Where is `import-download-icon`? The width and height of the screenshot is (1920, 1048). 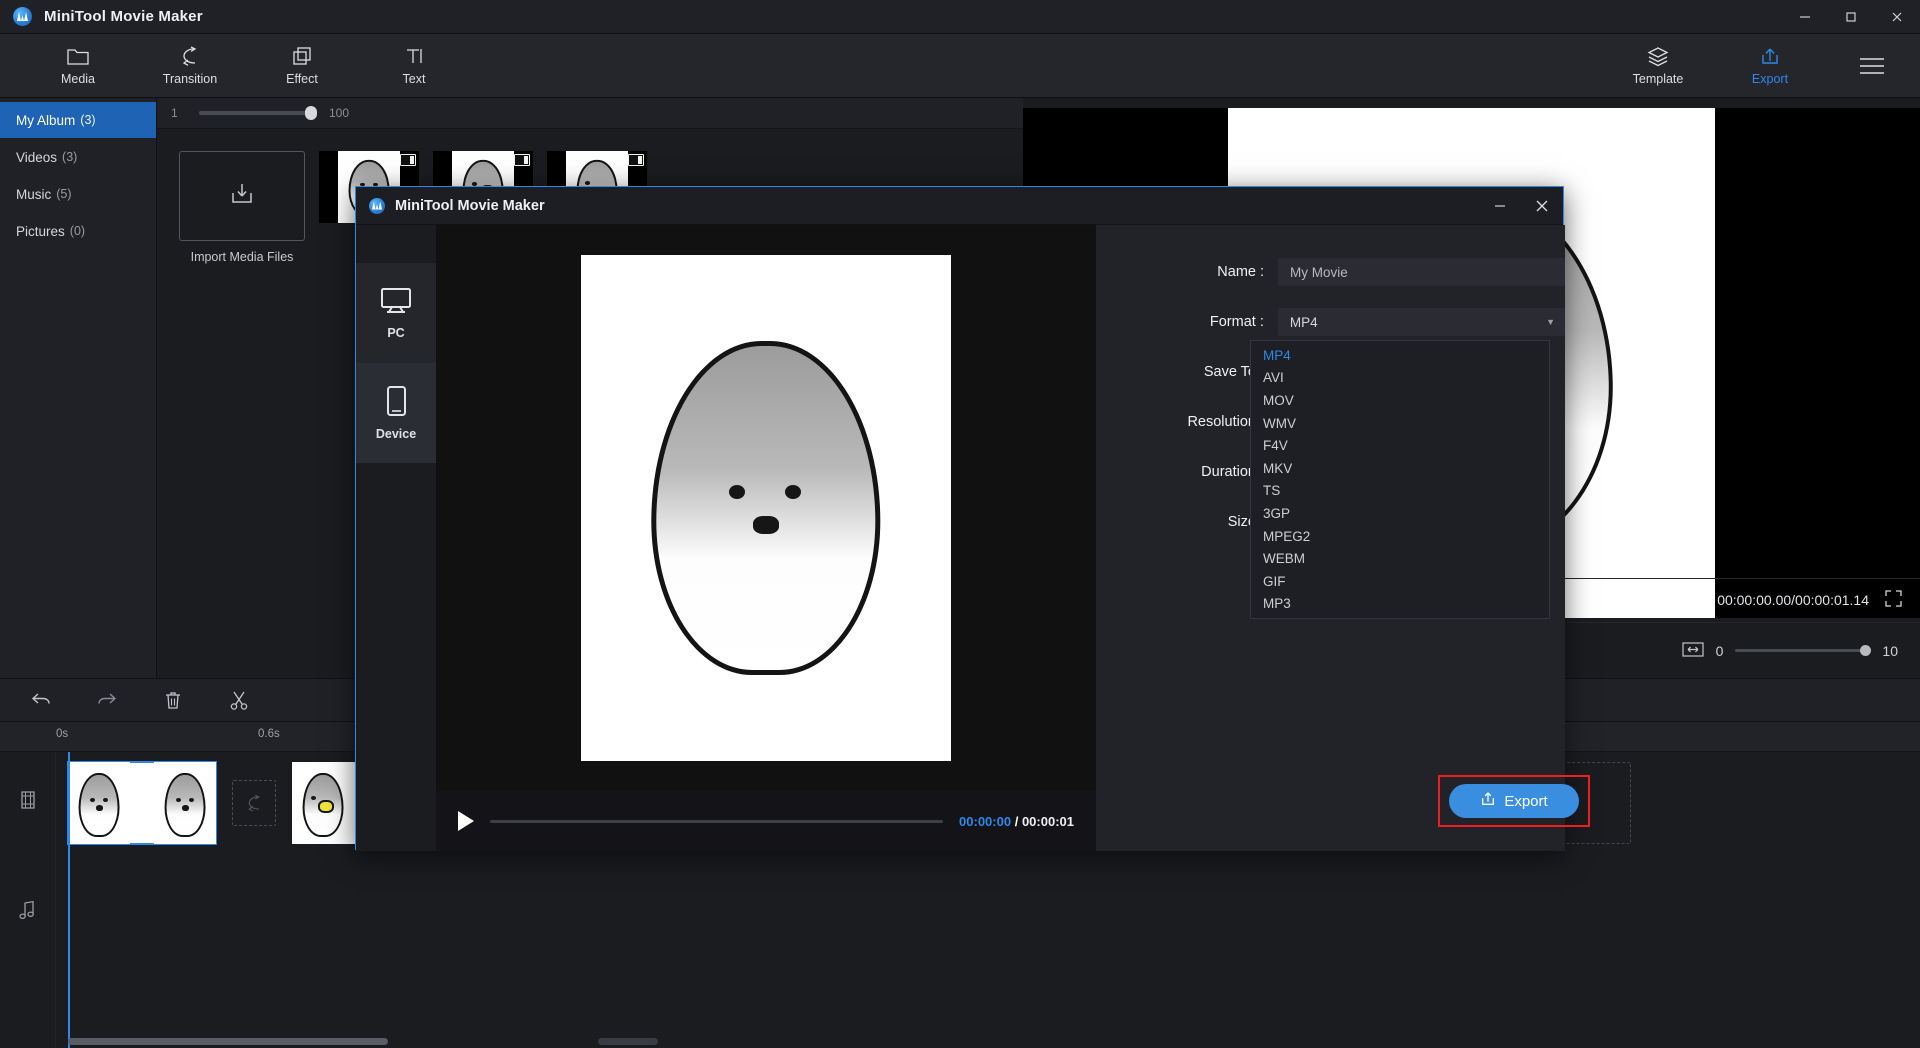
import-download-icon is located at coordinates (242, 196).